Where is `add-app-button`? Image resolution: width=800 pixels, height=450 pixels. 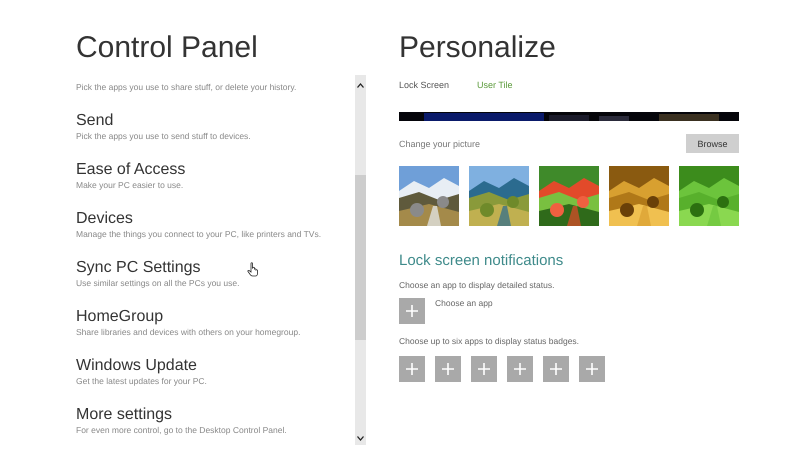
add-app-button is located at coordinates (412, 311).